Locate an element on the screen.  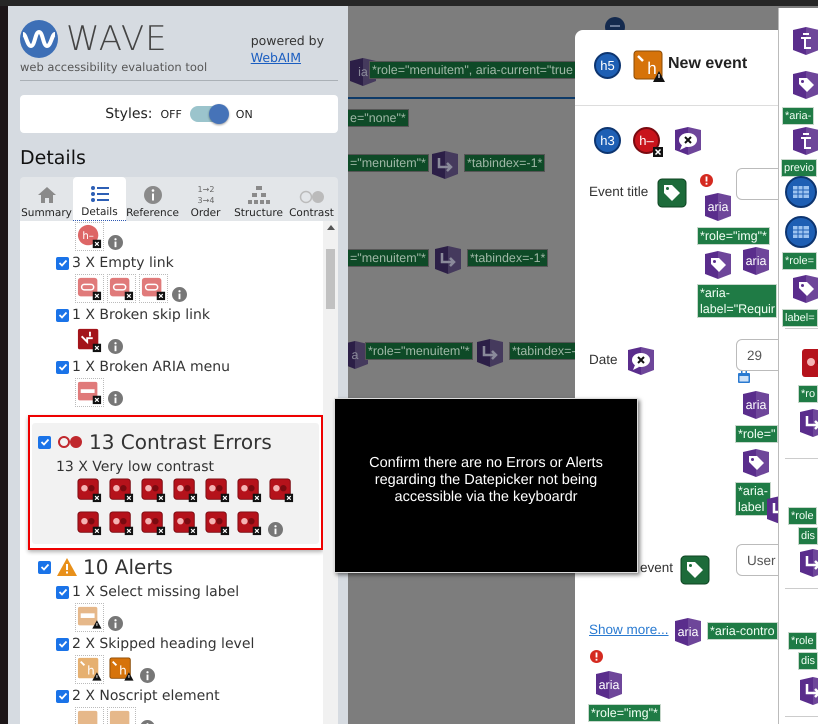
tab: Details is located at coordinates (99, 199).